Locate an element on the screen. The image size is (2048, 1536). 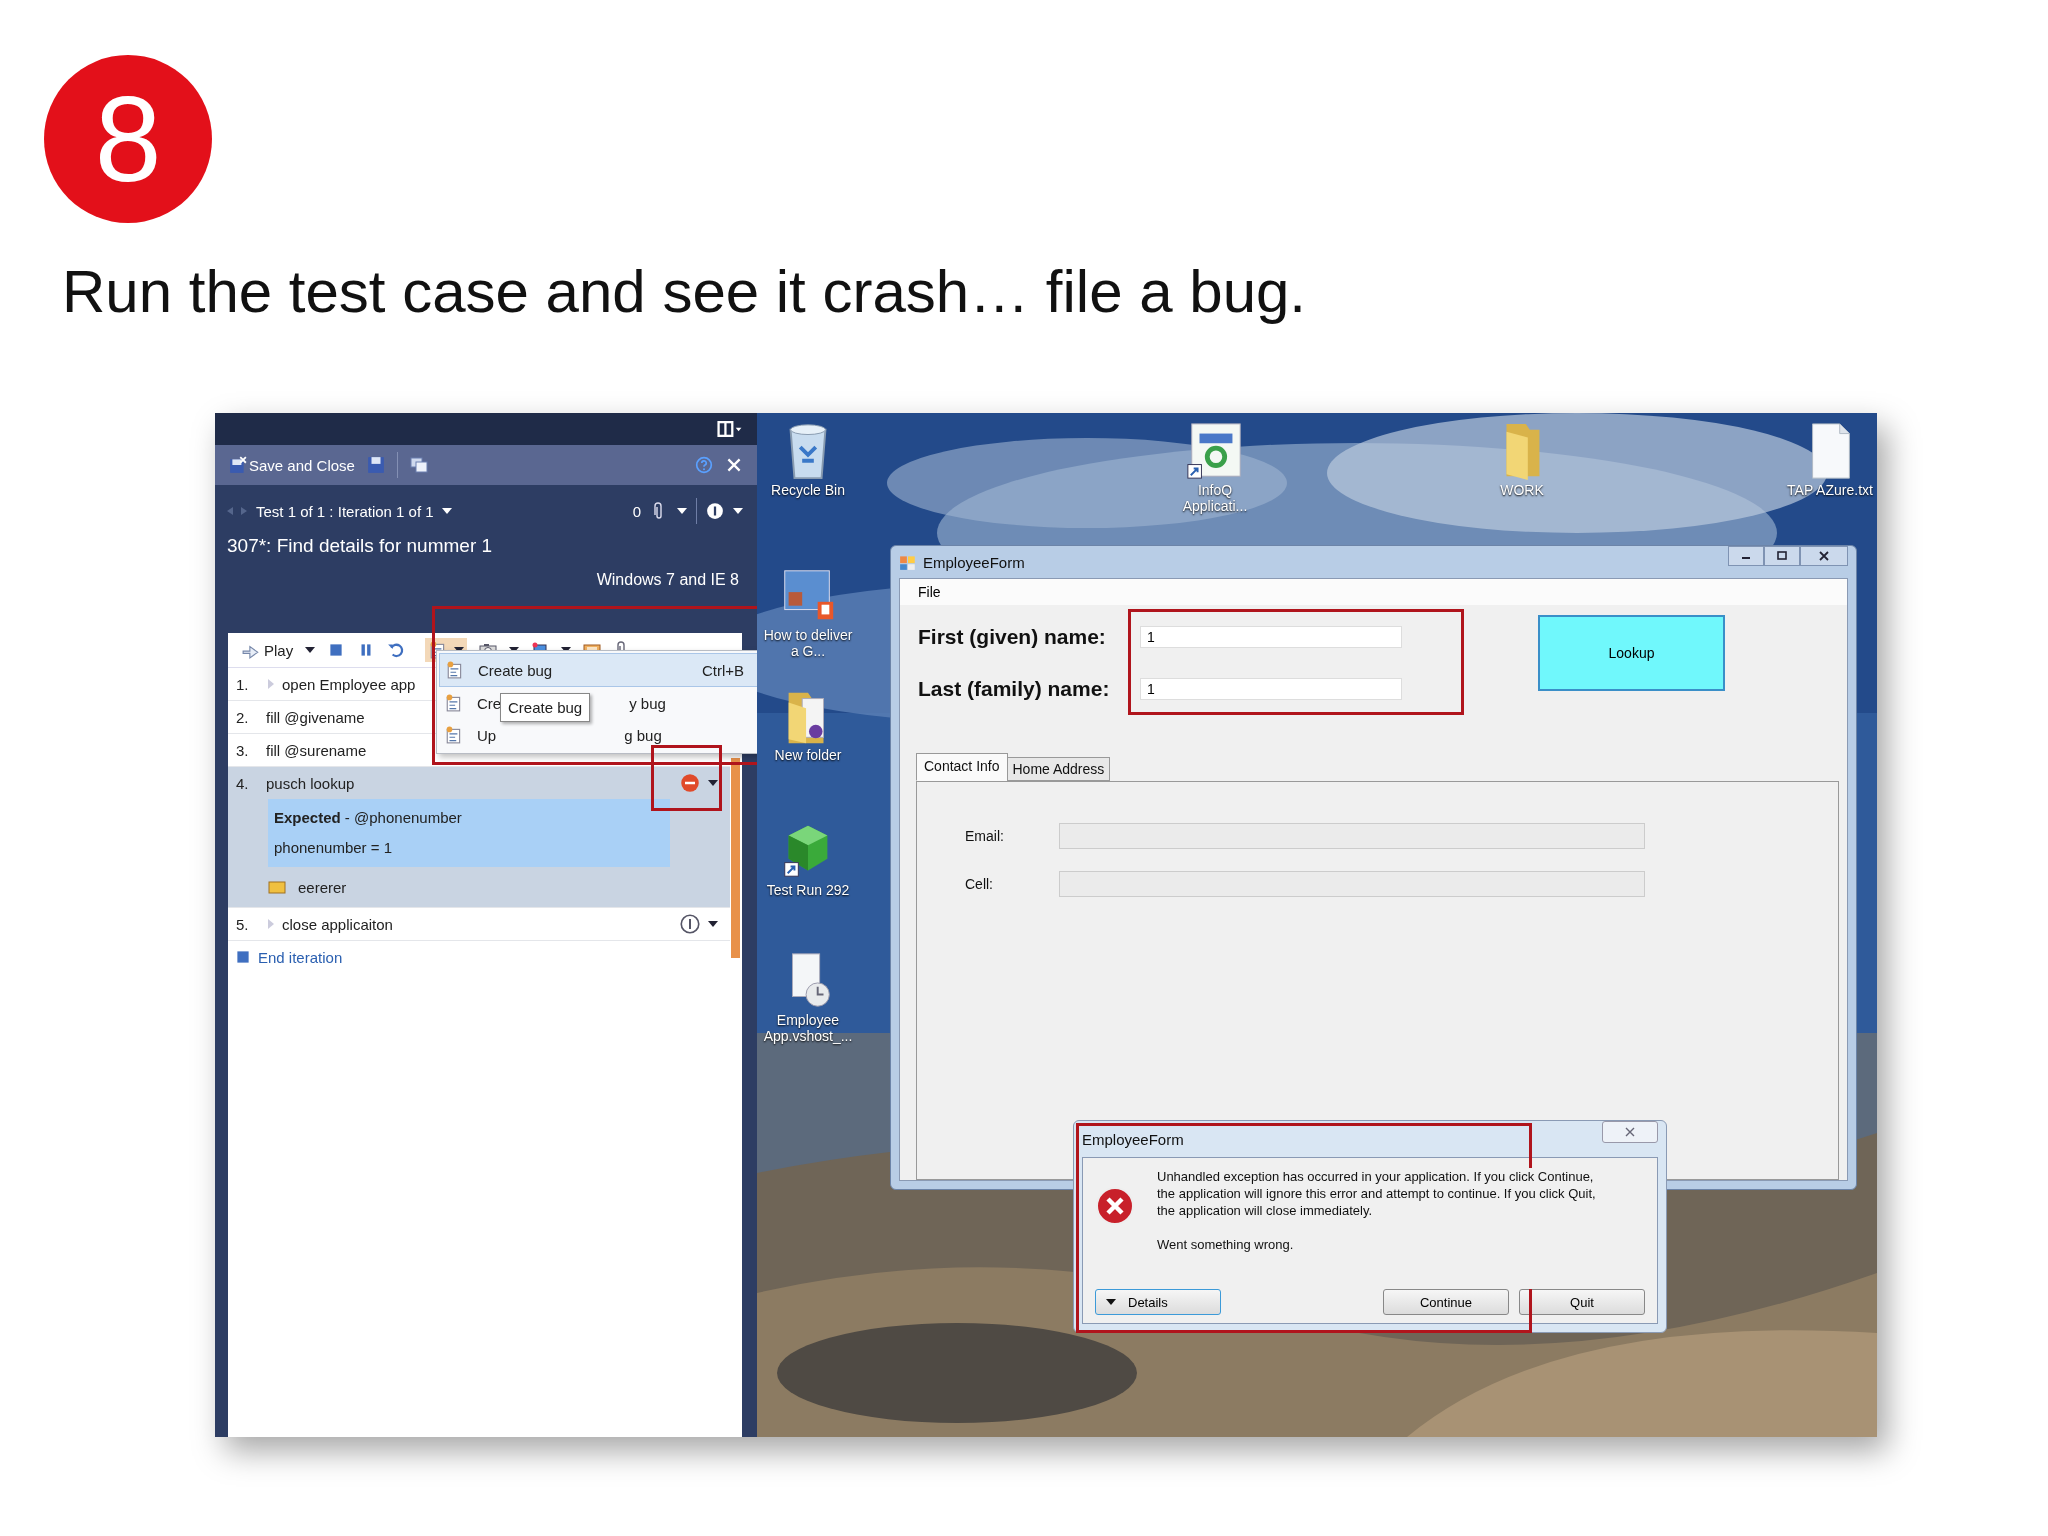
minimize-button is located at coordinates (1746, 556).